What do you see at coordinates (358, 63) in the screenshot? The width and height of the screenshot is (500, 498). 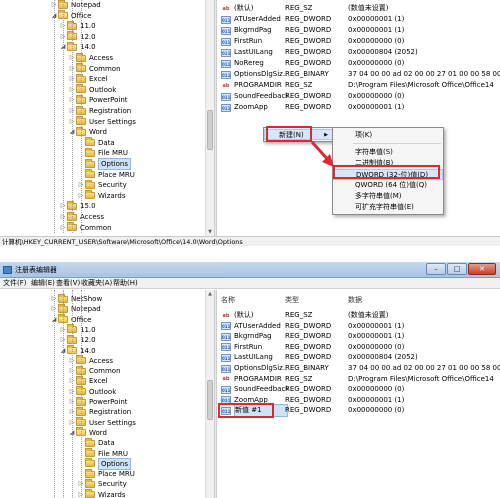 I see `value-row: 011 NoRereg REG_DWORD 0x00000000 (0)` at bounding box center [358, 63].